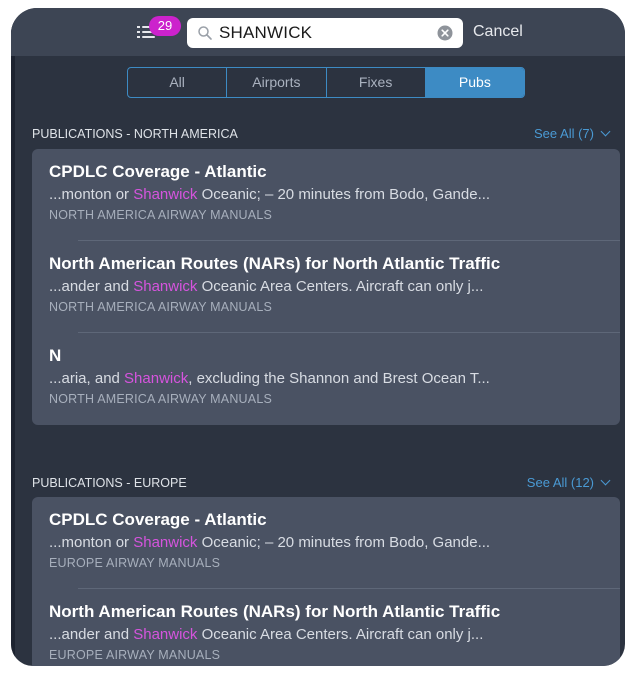 This screenshot has height=675, width=625. What do you see at coordinates (376, 82) in the screenshot?
I see `tab-fixes: Fixes` at bounding box center [376, 82].